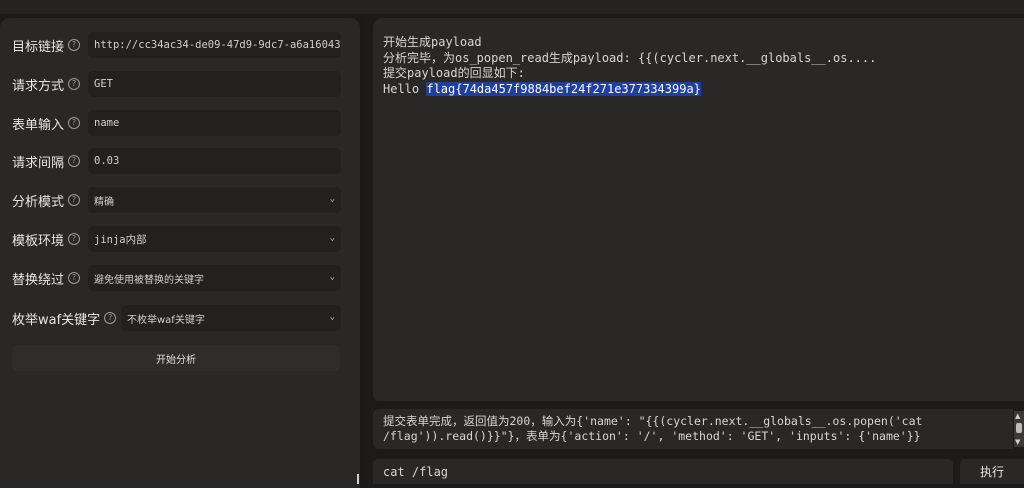  Describe the element at coordinates (405, 88) in the screenshot. I see `hello-text: Hello` at that location.